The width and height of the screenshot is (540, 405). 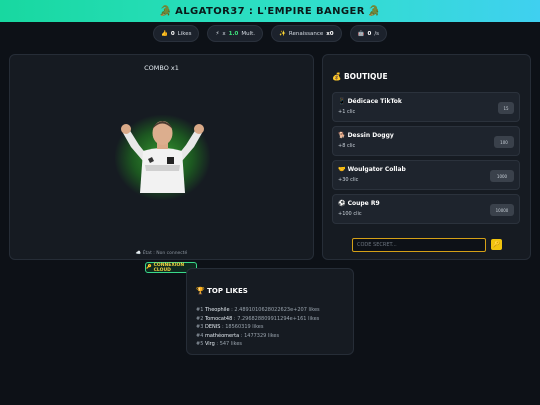 What do you see at coordinates (502, 176) in the screenshot?
I see `buy-button: 1000` at bounding box center [502, 176].